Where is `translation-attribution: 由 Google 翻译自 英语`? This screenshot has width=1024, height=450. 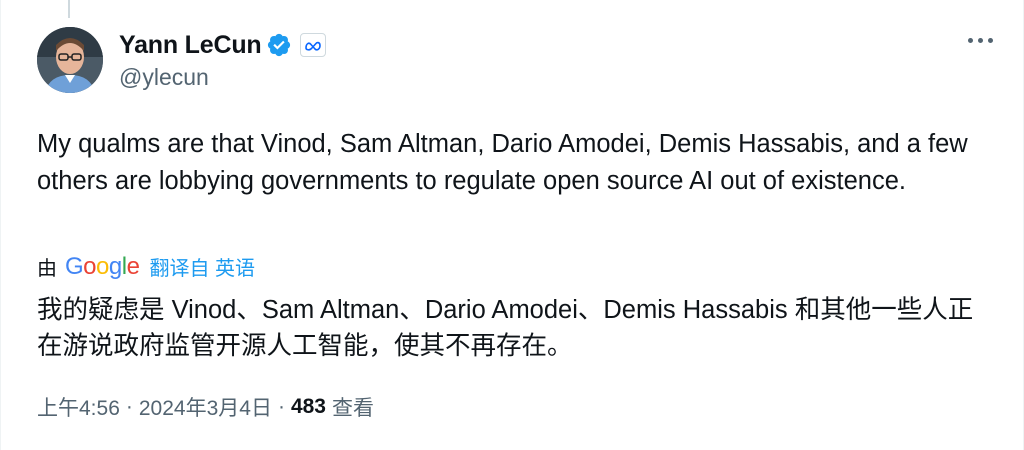 translation-attribution: 由 Google 翻译自 英语 is located at coordinates (146, 266).